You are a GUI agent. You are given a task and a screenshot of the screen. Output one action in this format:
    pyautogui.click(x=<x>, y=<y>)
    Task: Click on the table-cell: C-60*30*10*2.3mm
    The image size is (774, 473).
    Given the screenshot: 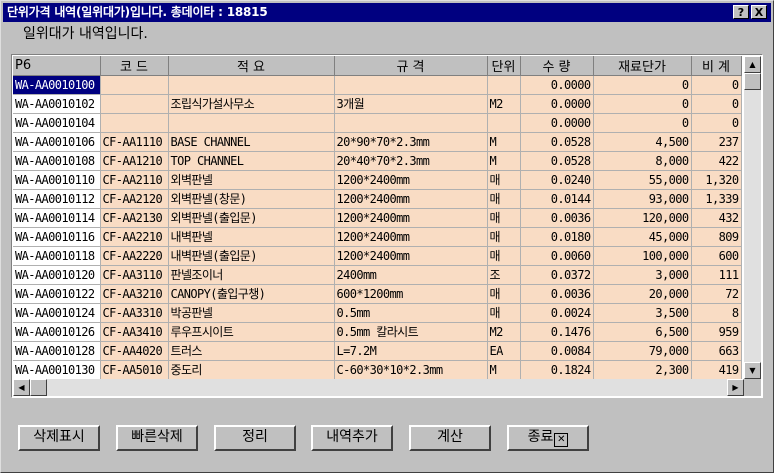 What is the action you would take?
    pyautogui.click(x=411, y=370)
    